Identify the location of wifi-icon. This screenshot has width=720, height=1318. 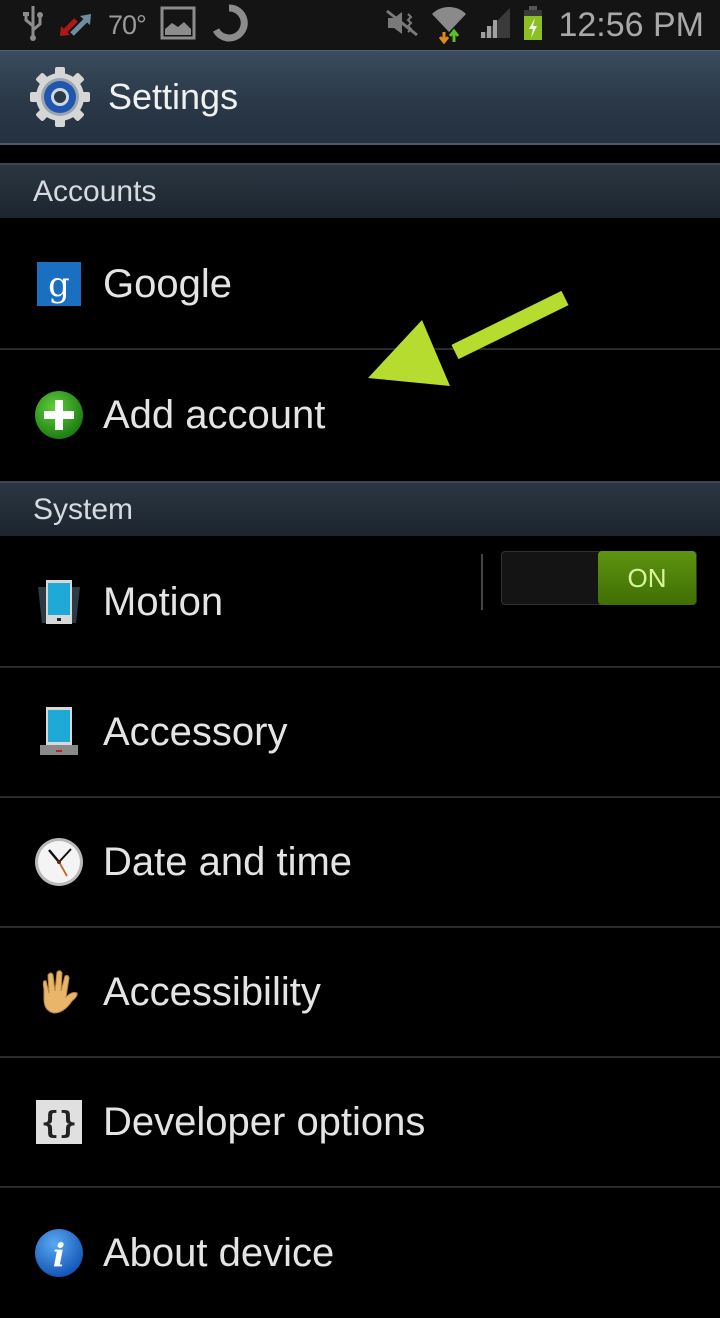
(449, 25).